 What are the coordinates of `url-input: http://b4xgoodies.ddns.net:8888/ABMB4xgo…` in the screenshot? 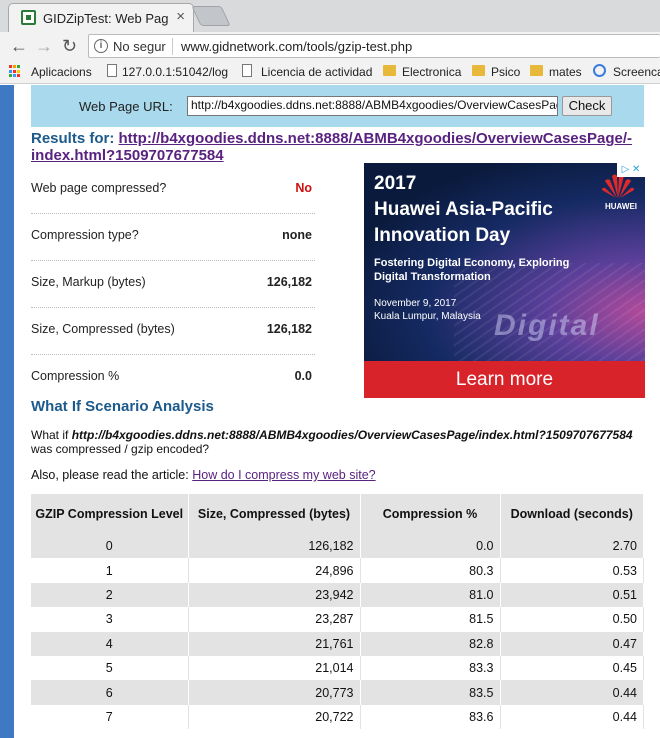 It's located at (372, 106).